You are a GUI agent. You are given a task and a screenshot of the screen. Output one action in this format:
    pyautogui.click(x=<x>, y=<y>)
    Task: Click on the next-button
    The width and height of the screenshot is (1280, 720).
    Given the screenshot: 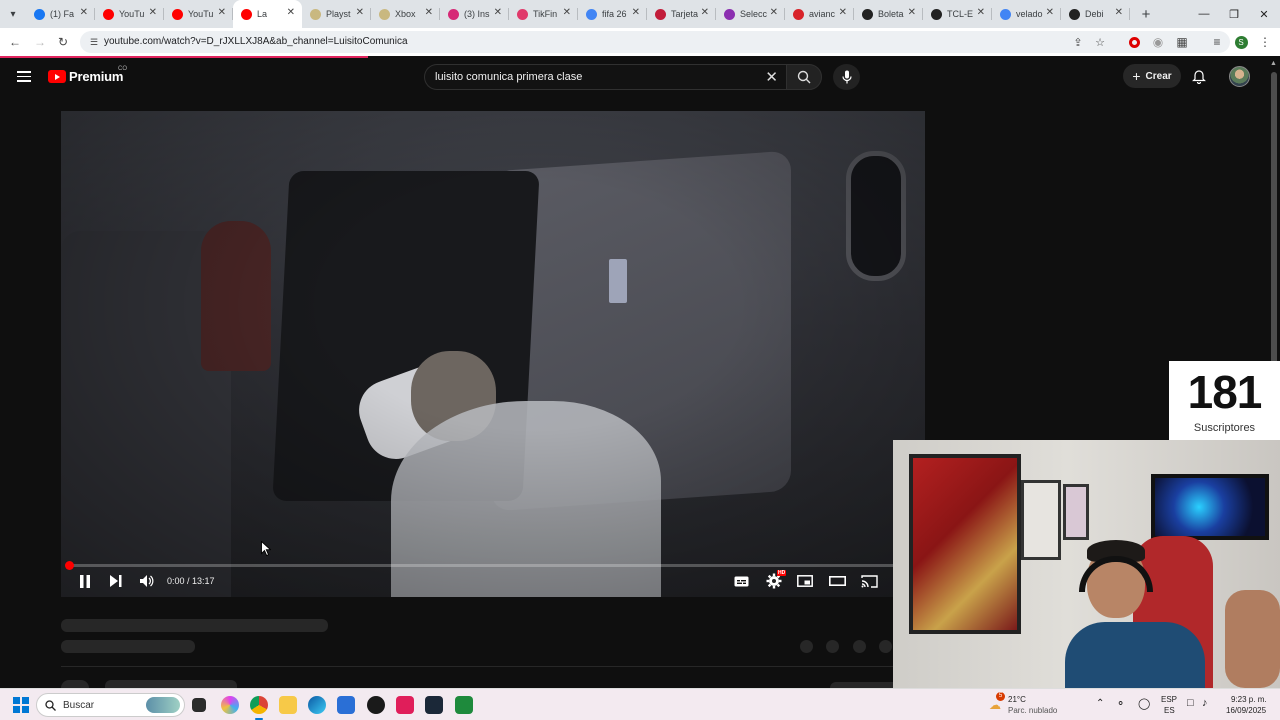 What is the action you would take?
    pyautogui.click(x=116, y=581)
    